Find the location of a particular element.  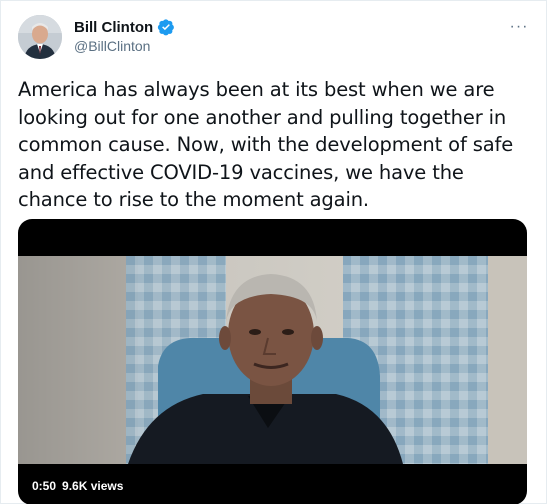

profile-avatar is located at coordinates (40, 37).